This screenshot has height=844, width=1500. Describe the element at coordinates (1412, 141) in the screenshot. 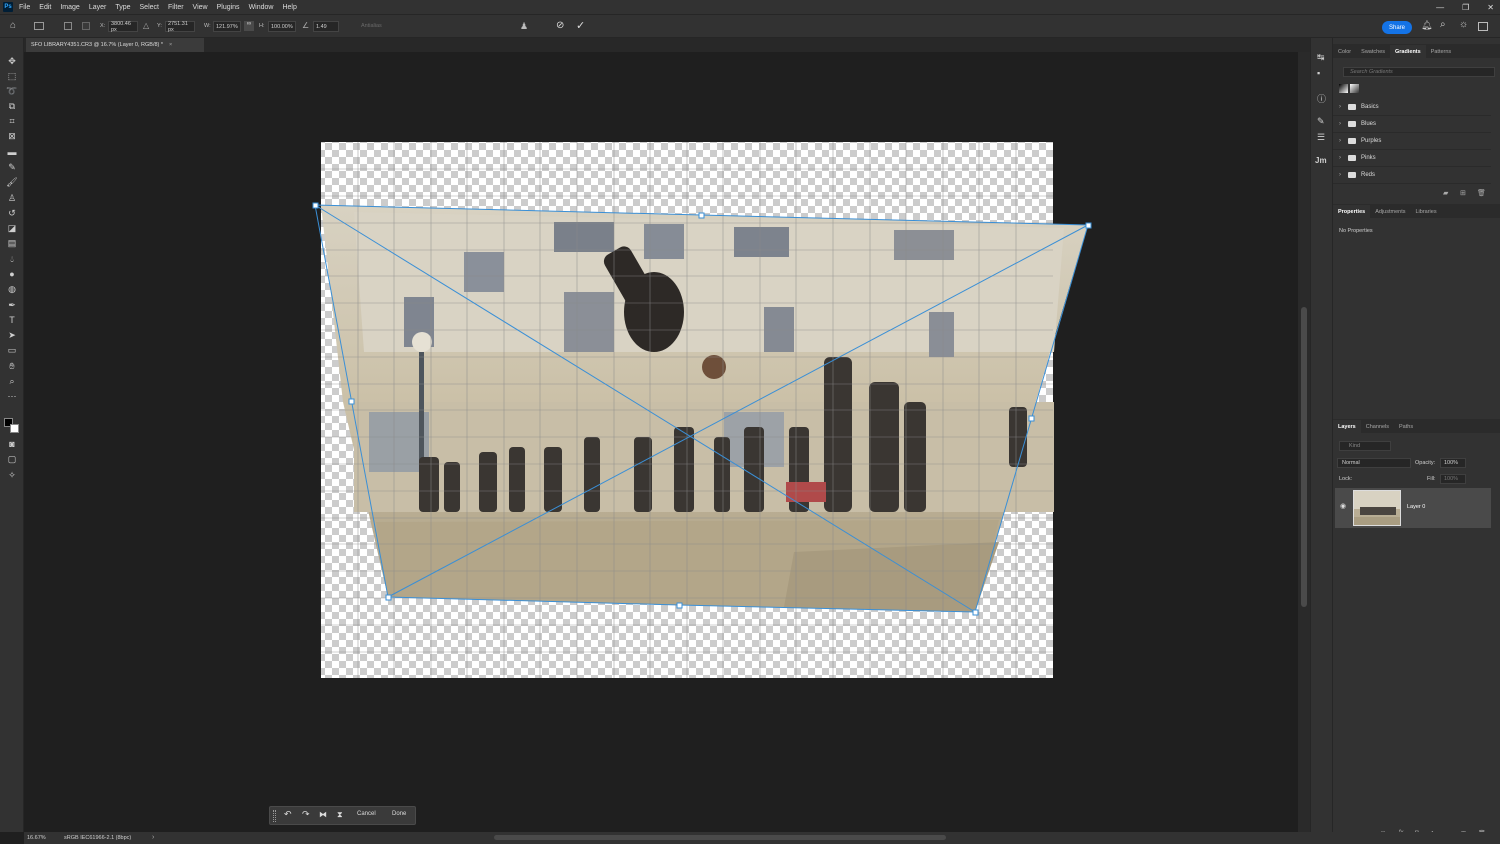

I see `gradient-folder-purples: › Purples` at that location.